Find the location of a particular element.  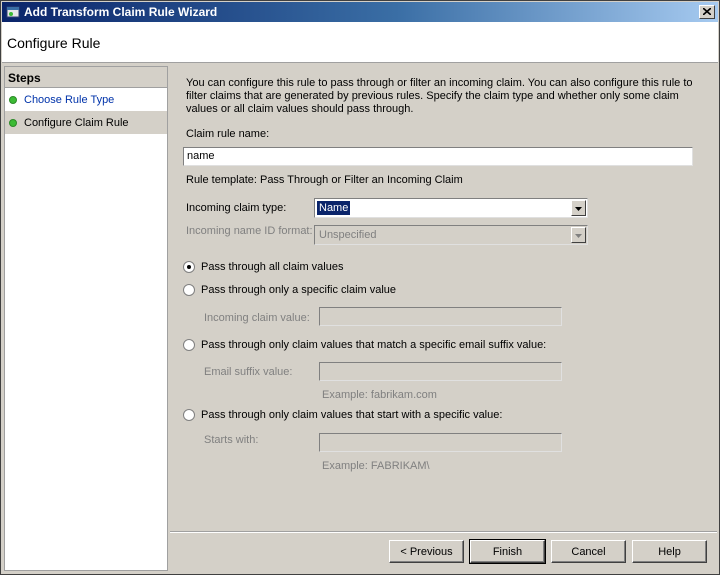

email-suffix-input is located at coordinates (440, 371).